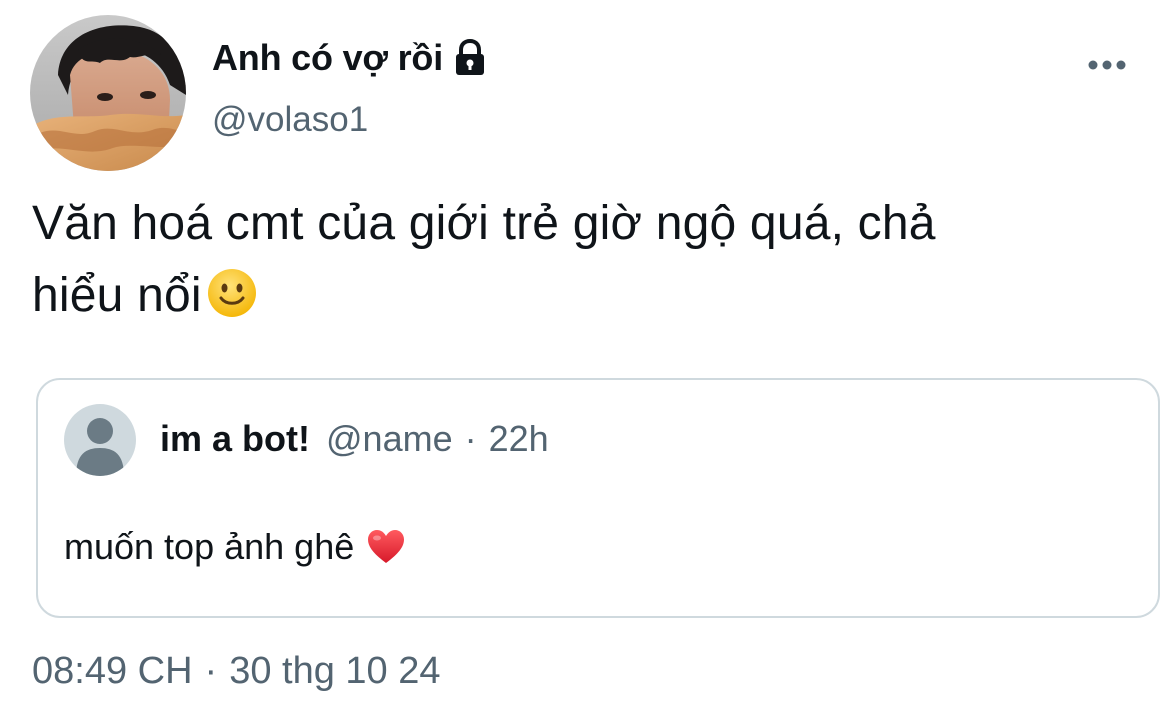 This screenshot has width=1170, height=710. Describe the element at coordinates (470, 57) in the screenshot. I see `lock-icon` at that location.